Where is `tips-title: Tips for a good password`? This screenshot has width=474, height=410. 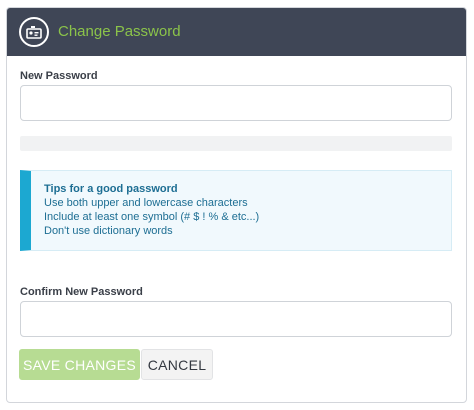
tips-title: Tips for a good password is located at coordinates (111, 189).